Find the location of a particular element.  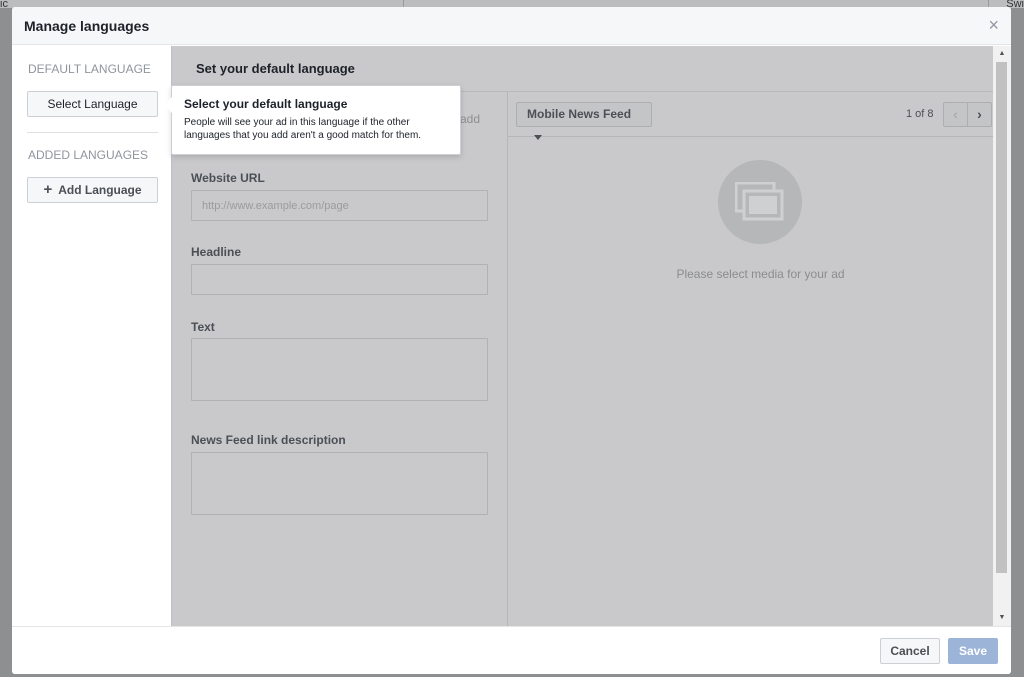

dialog-title: Manage languages is located at coordinates (87, 26).